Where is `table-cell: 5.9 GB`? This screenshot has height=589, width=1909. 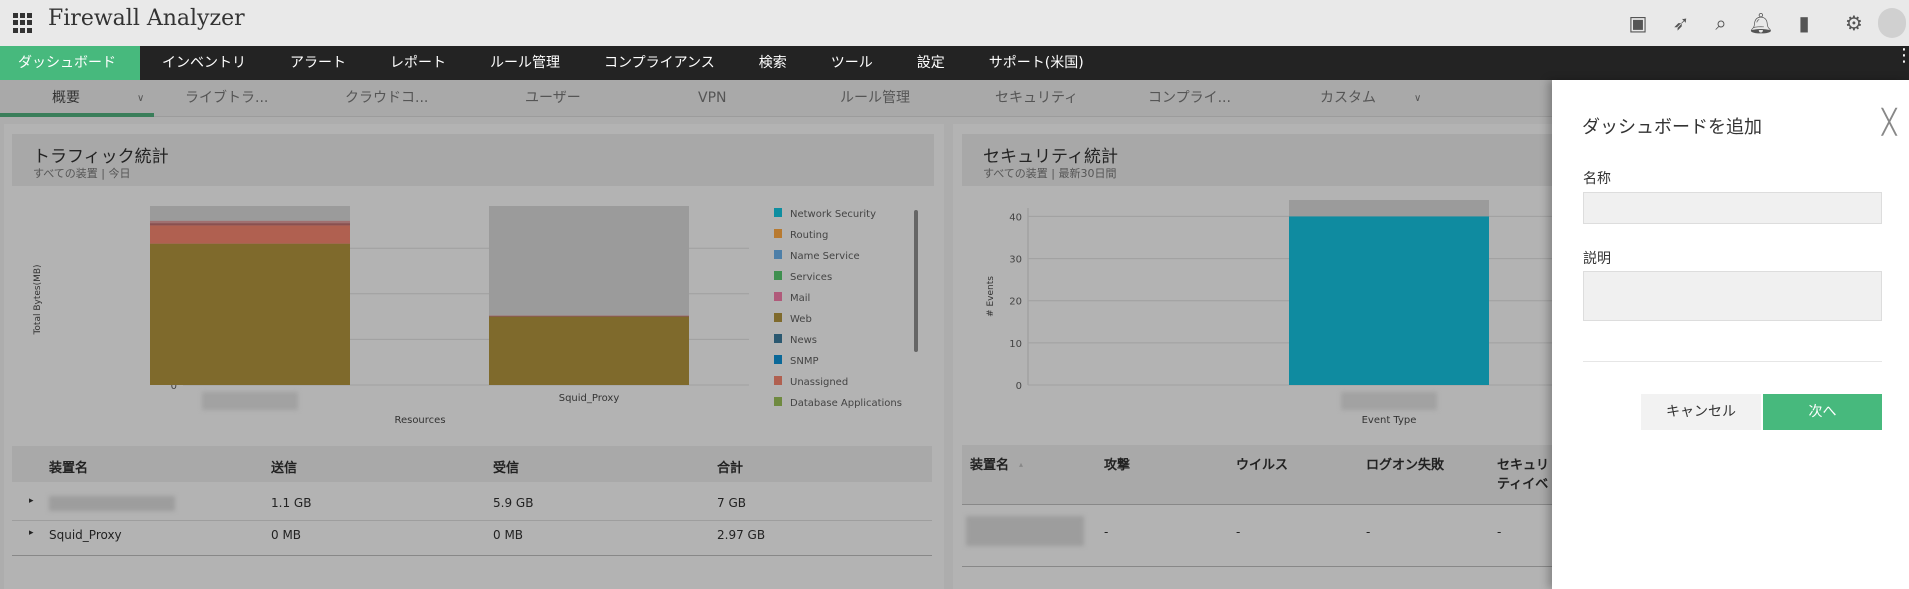 table-cell: 5.9 GB is located at coordinates (513, 503).